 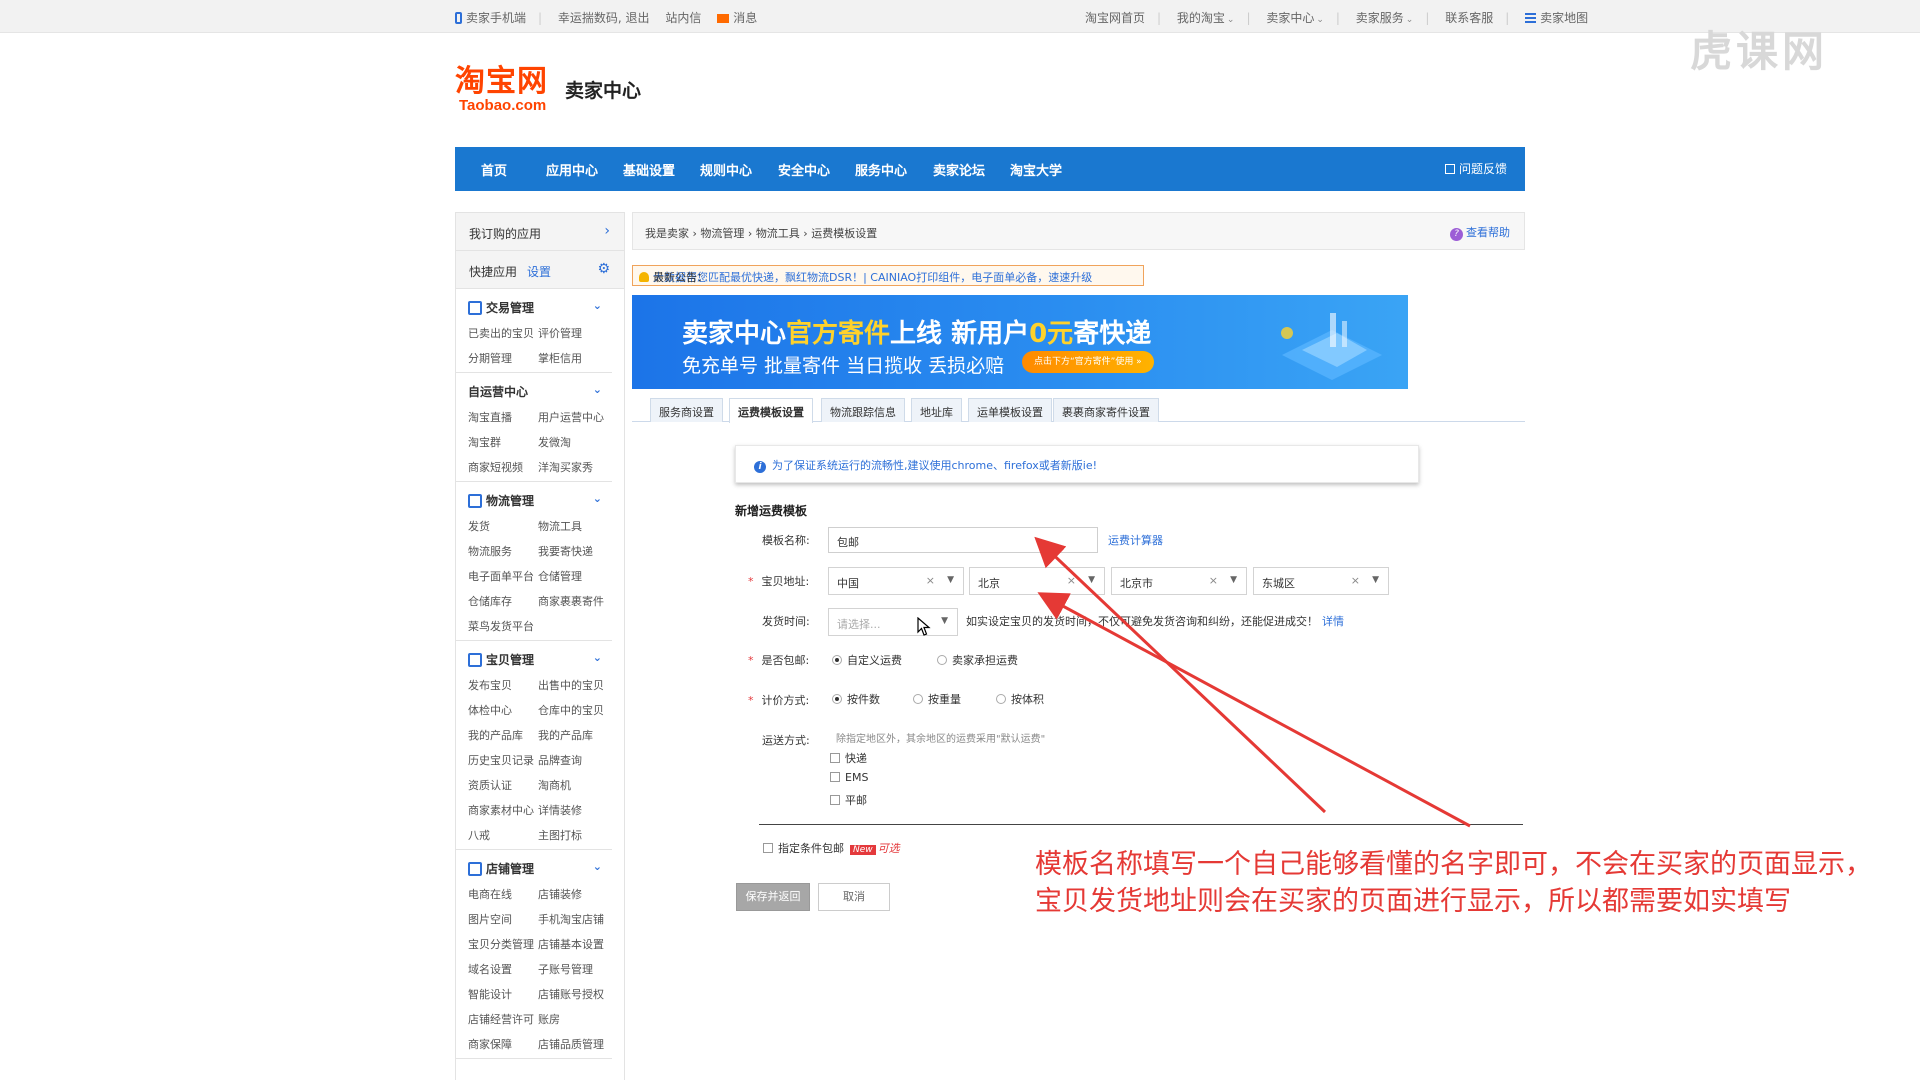 What do you see at coordinates (573, 467) in the screenshot?
I see `sidebar-link: 洋淘买家秀` at bounding box center [573, 467].